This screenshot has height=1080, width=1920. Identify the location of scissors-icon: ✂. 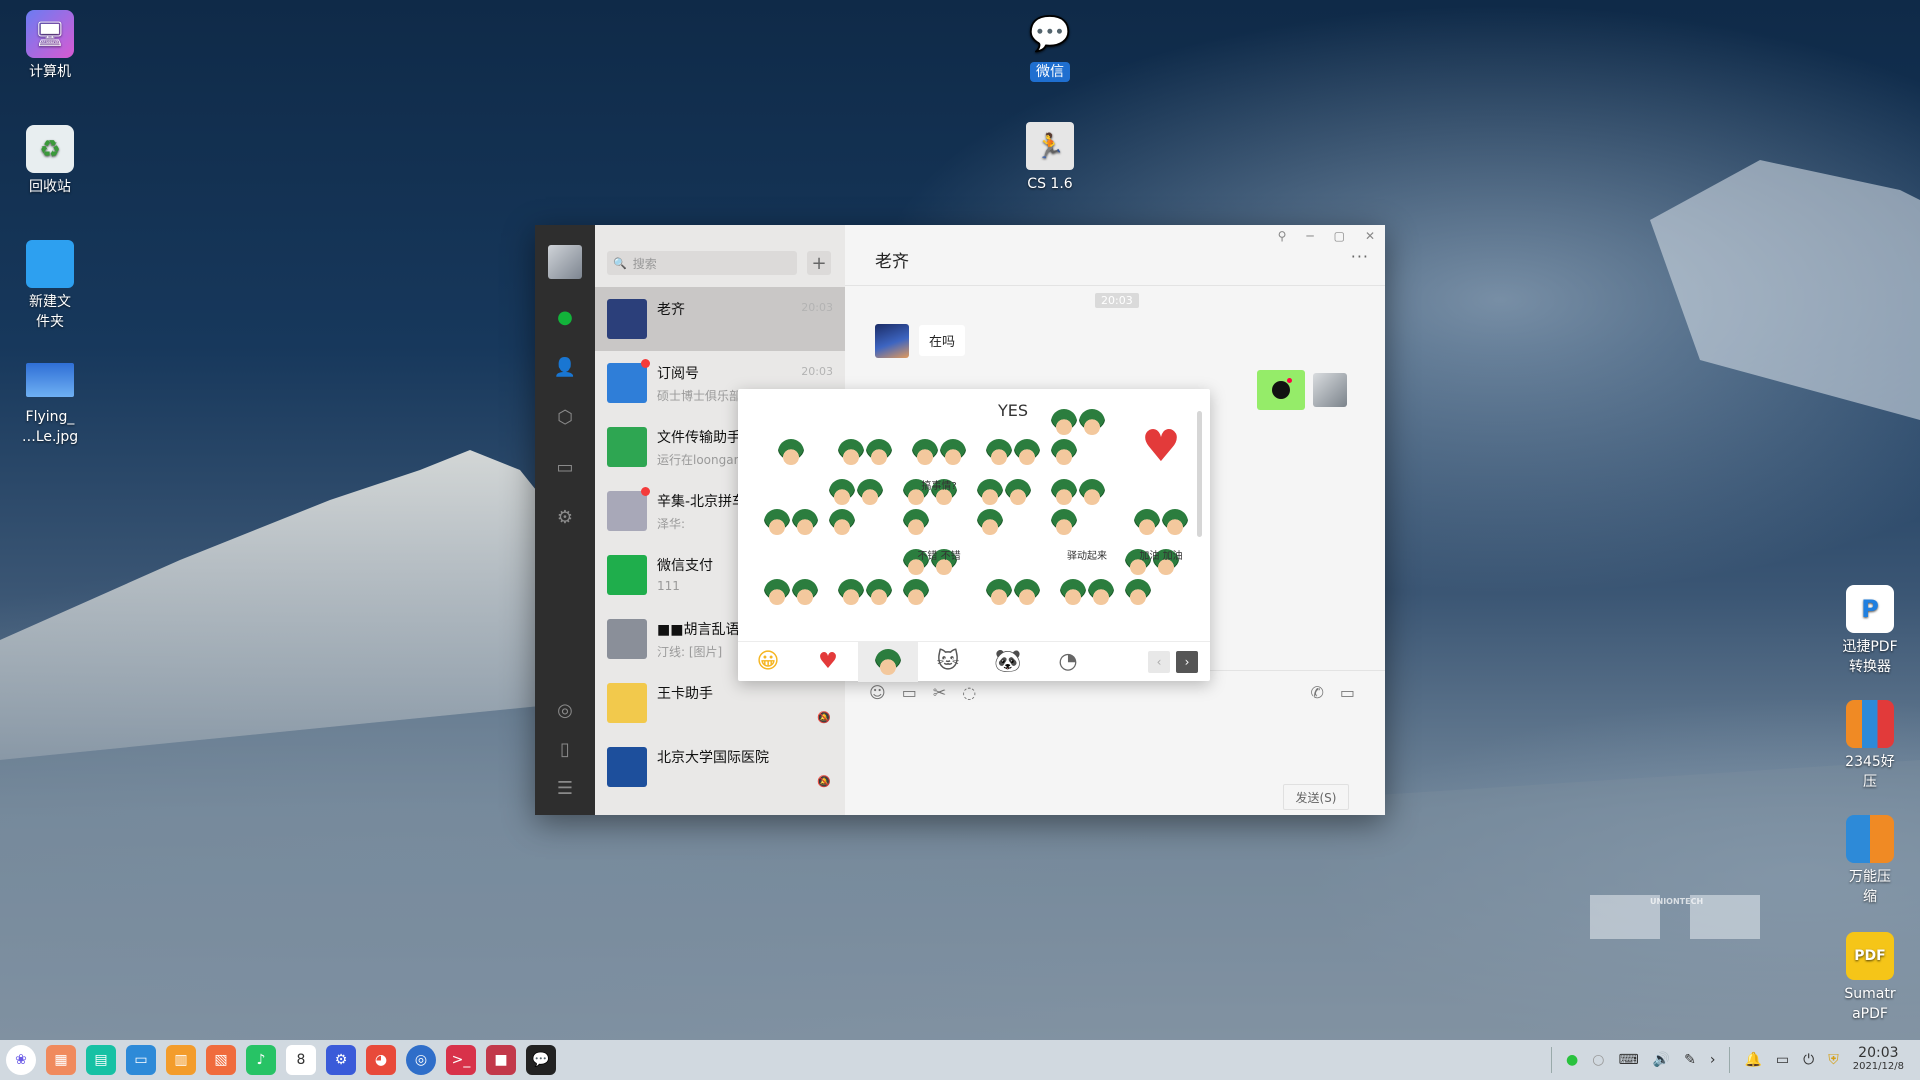
(939, 692).